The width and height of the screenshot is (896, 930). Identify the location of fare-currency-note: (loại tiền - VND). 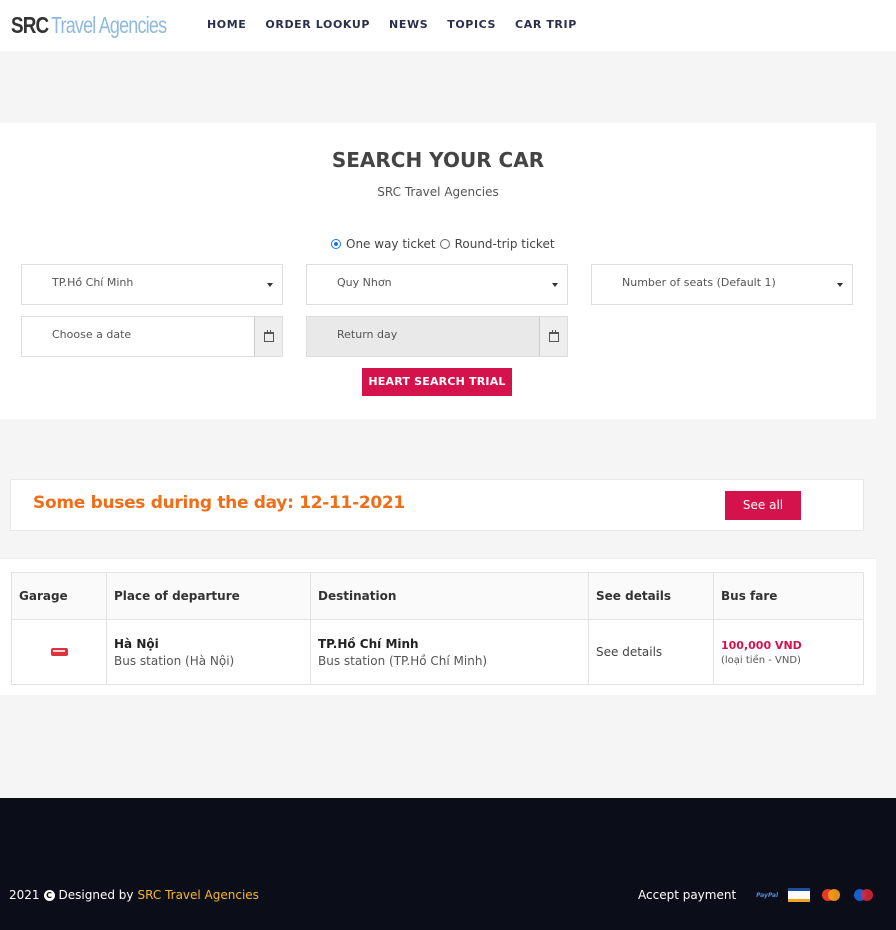
(761, 660).